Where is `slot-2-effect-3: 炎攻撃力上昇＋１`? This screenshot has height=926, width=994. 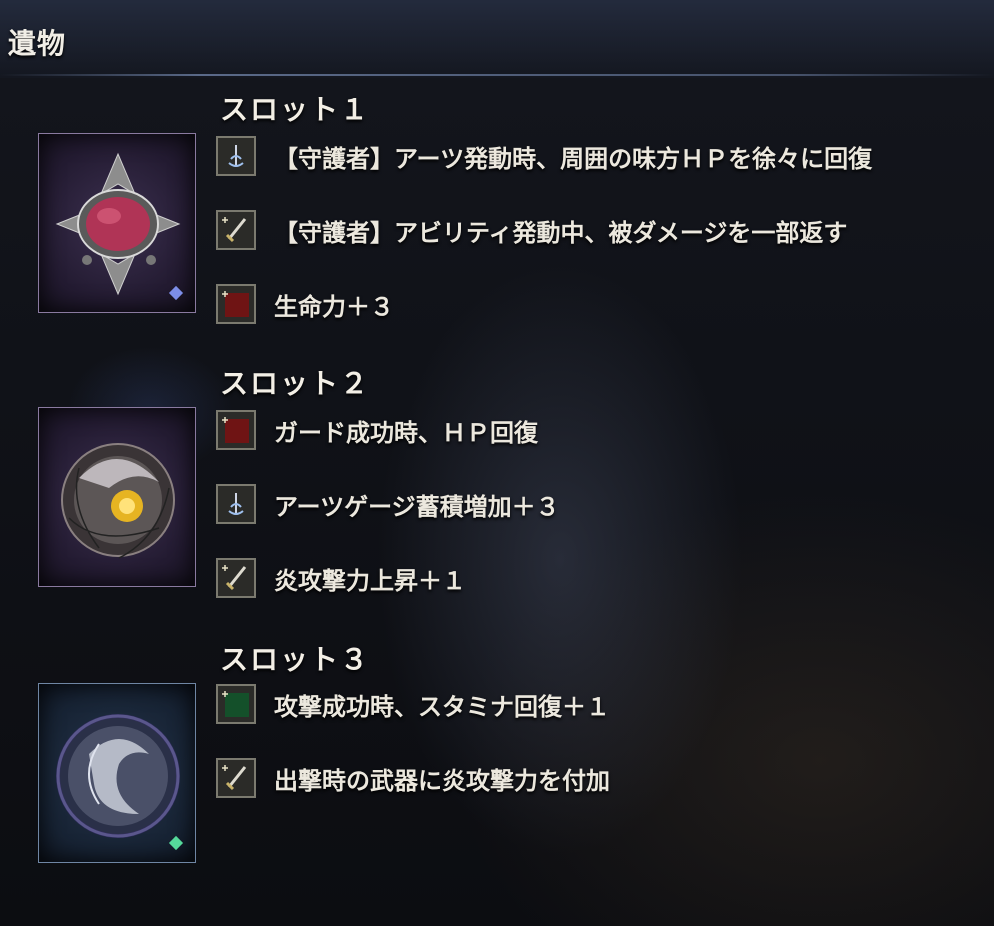
slot-2-effect-3: 炎攻撃力上昇＋１ is located at coordinates (341, 578).